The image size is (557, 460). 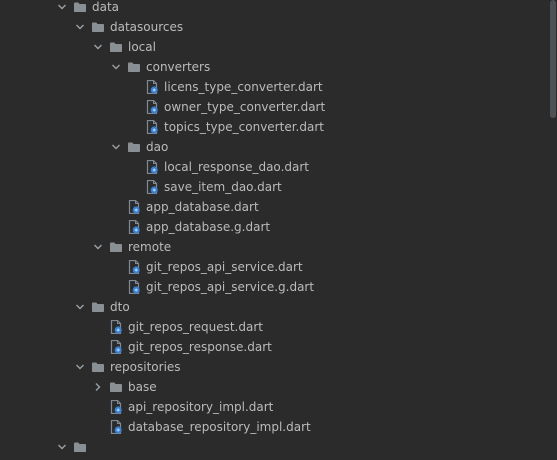 I want to click on tree-folder-row: data, so click(x=278, y=8).